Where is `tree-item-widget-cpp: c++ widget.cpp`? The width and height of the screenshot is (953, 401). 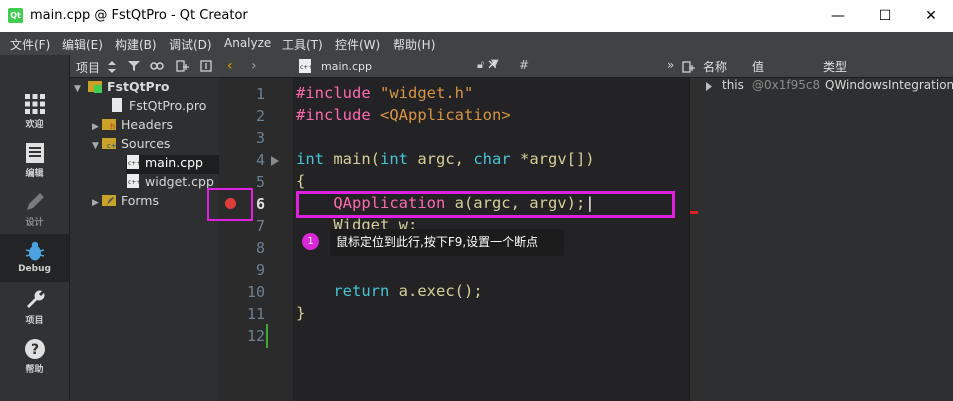 tree-item-widget-cpp: c++ widget.cpp is located at coordinates (170, 183).